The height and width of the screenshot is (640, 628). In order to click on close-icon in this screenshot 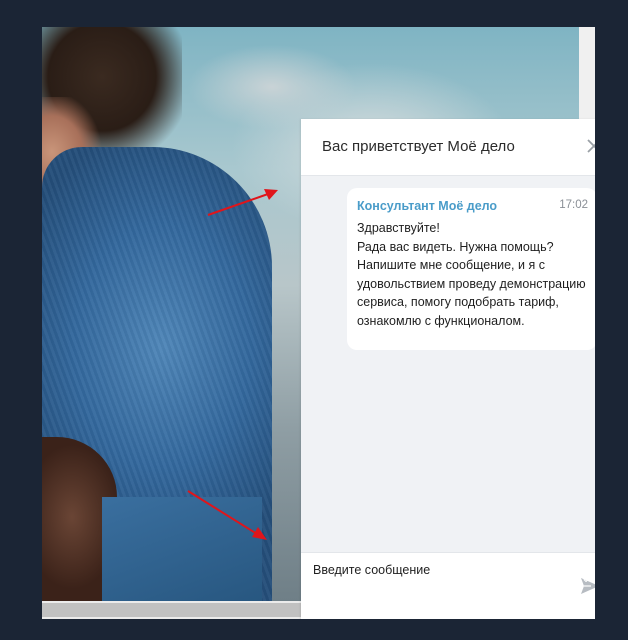, I will do `click(589, 146)`.